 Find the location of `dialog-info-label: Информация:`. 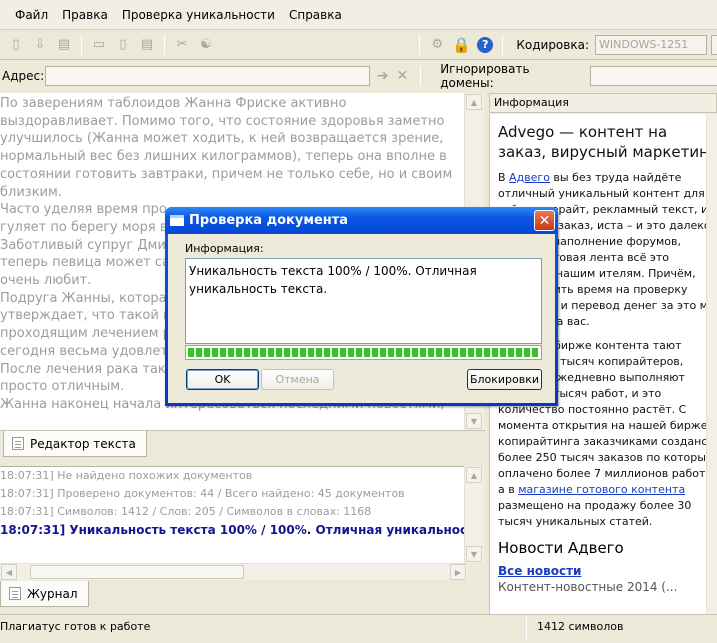

dialog-info-label: Информация: is located at coordinates (224, 248).